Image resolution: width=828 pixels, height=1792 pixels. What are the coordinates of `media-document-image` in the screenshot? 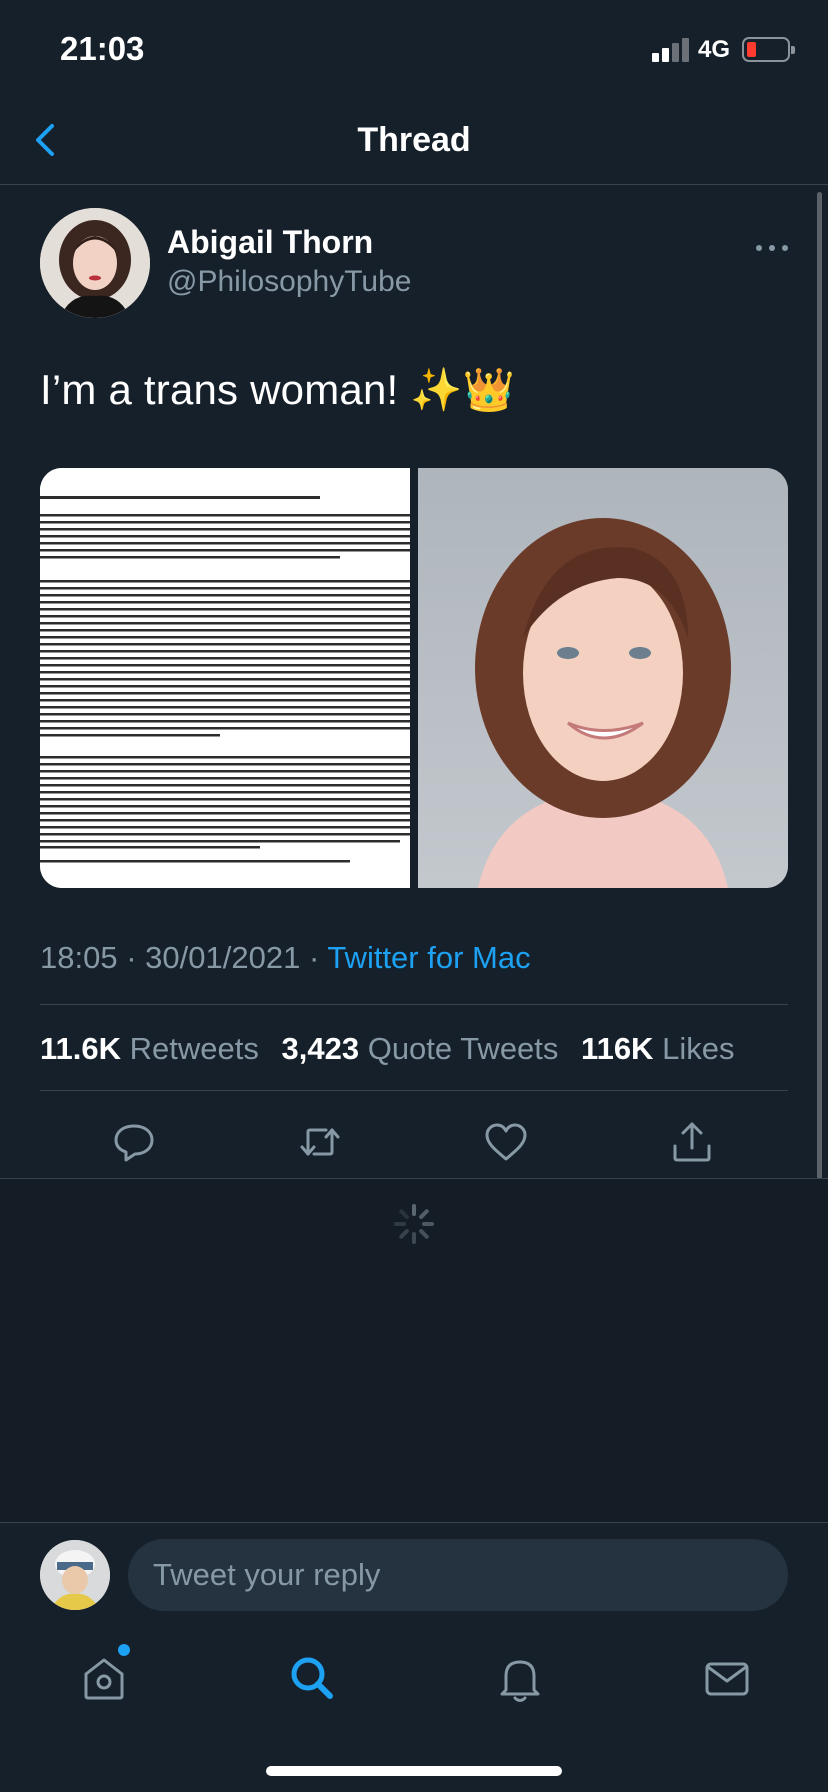 It's located at (225, 678).